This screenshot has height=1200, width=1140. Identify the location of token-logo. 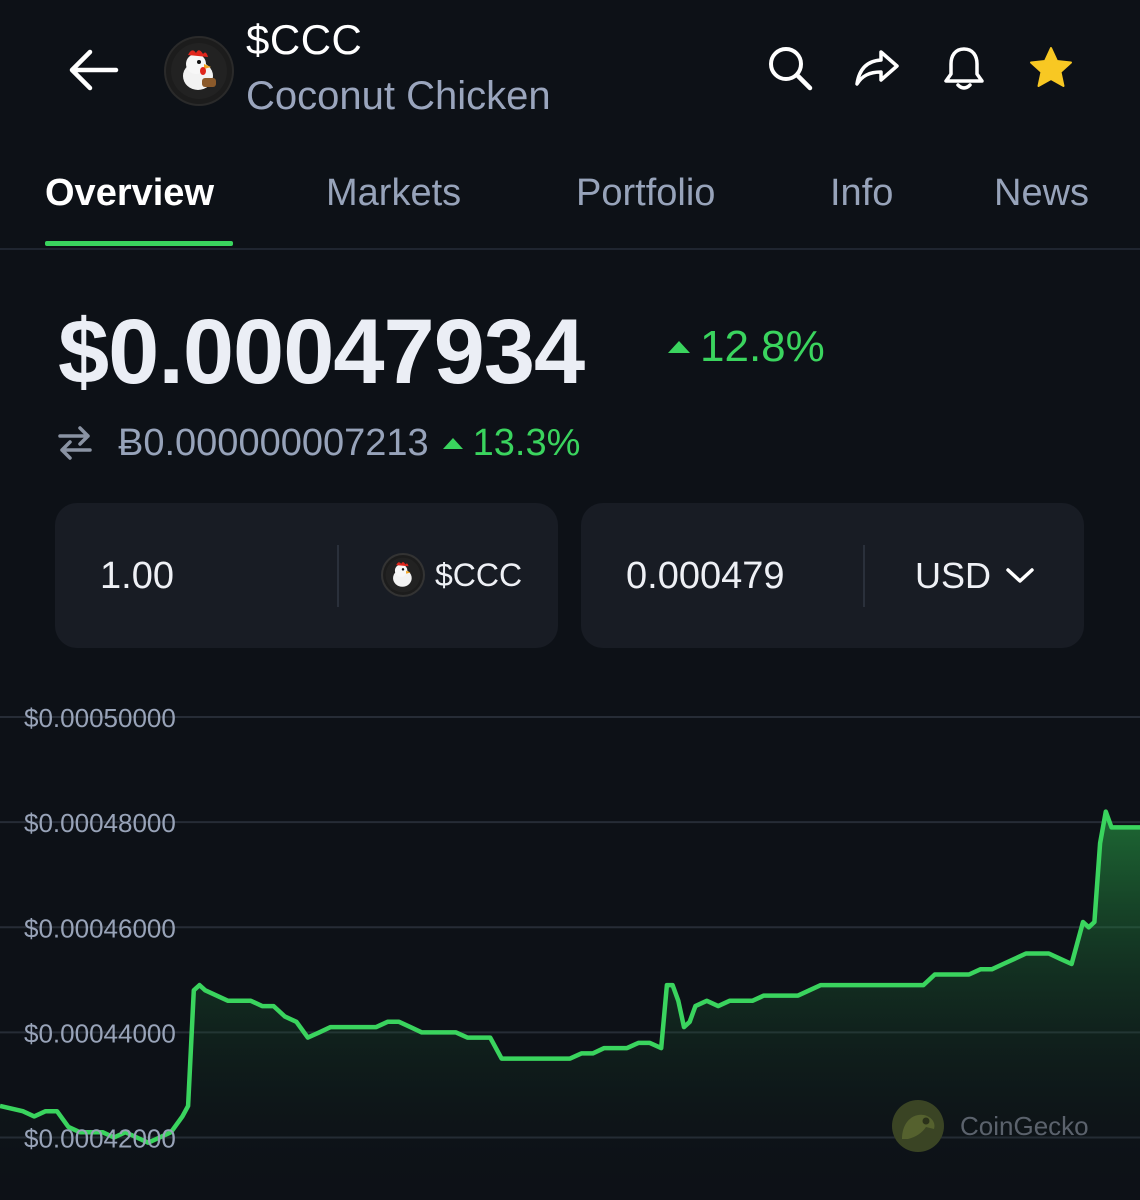
(403, 575).